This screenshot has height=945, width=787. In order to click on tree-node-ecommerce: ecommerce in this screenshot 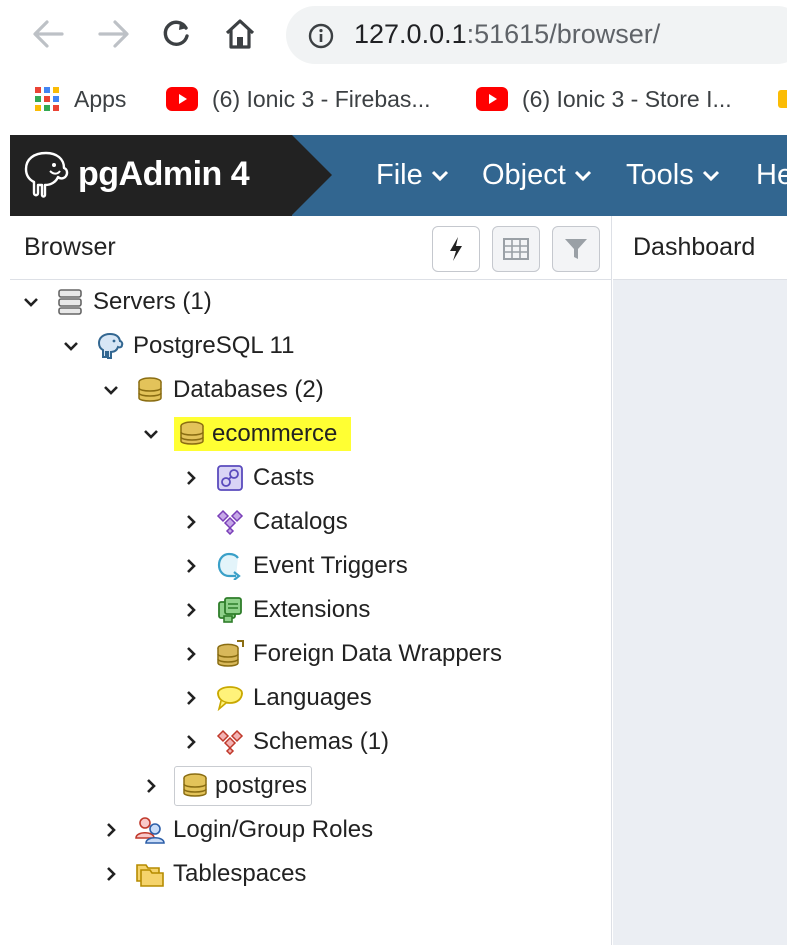, I will do `click(245, 434)`.